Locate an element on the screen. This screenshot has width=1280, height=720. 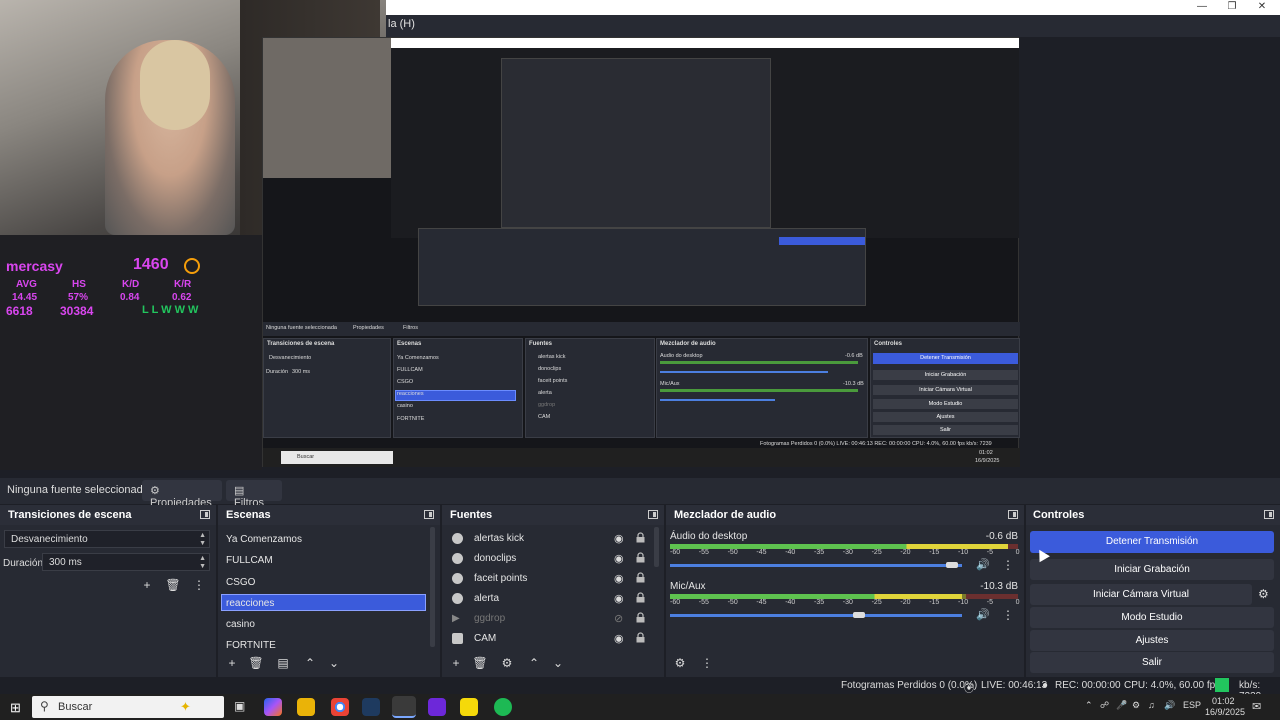
add-source-button: + is located at coordinates (456, 663).